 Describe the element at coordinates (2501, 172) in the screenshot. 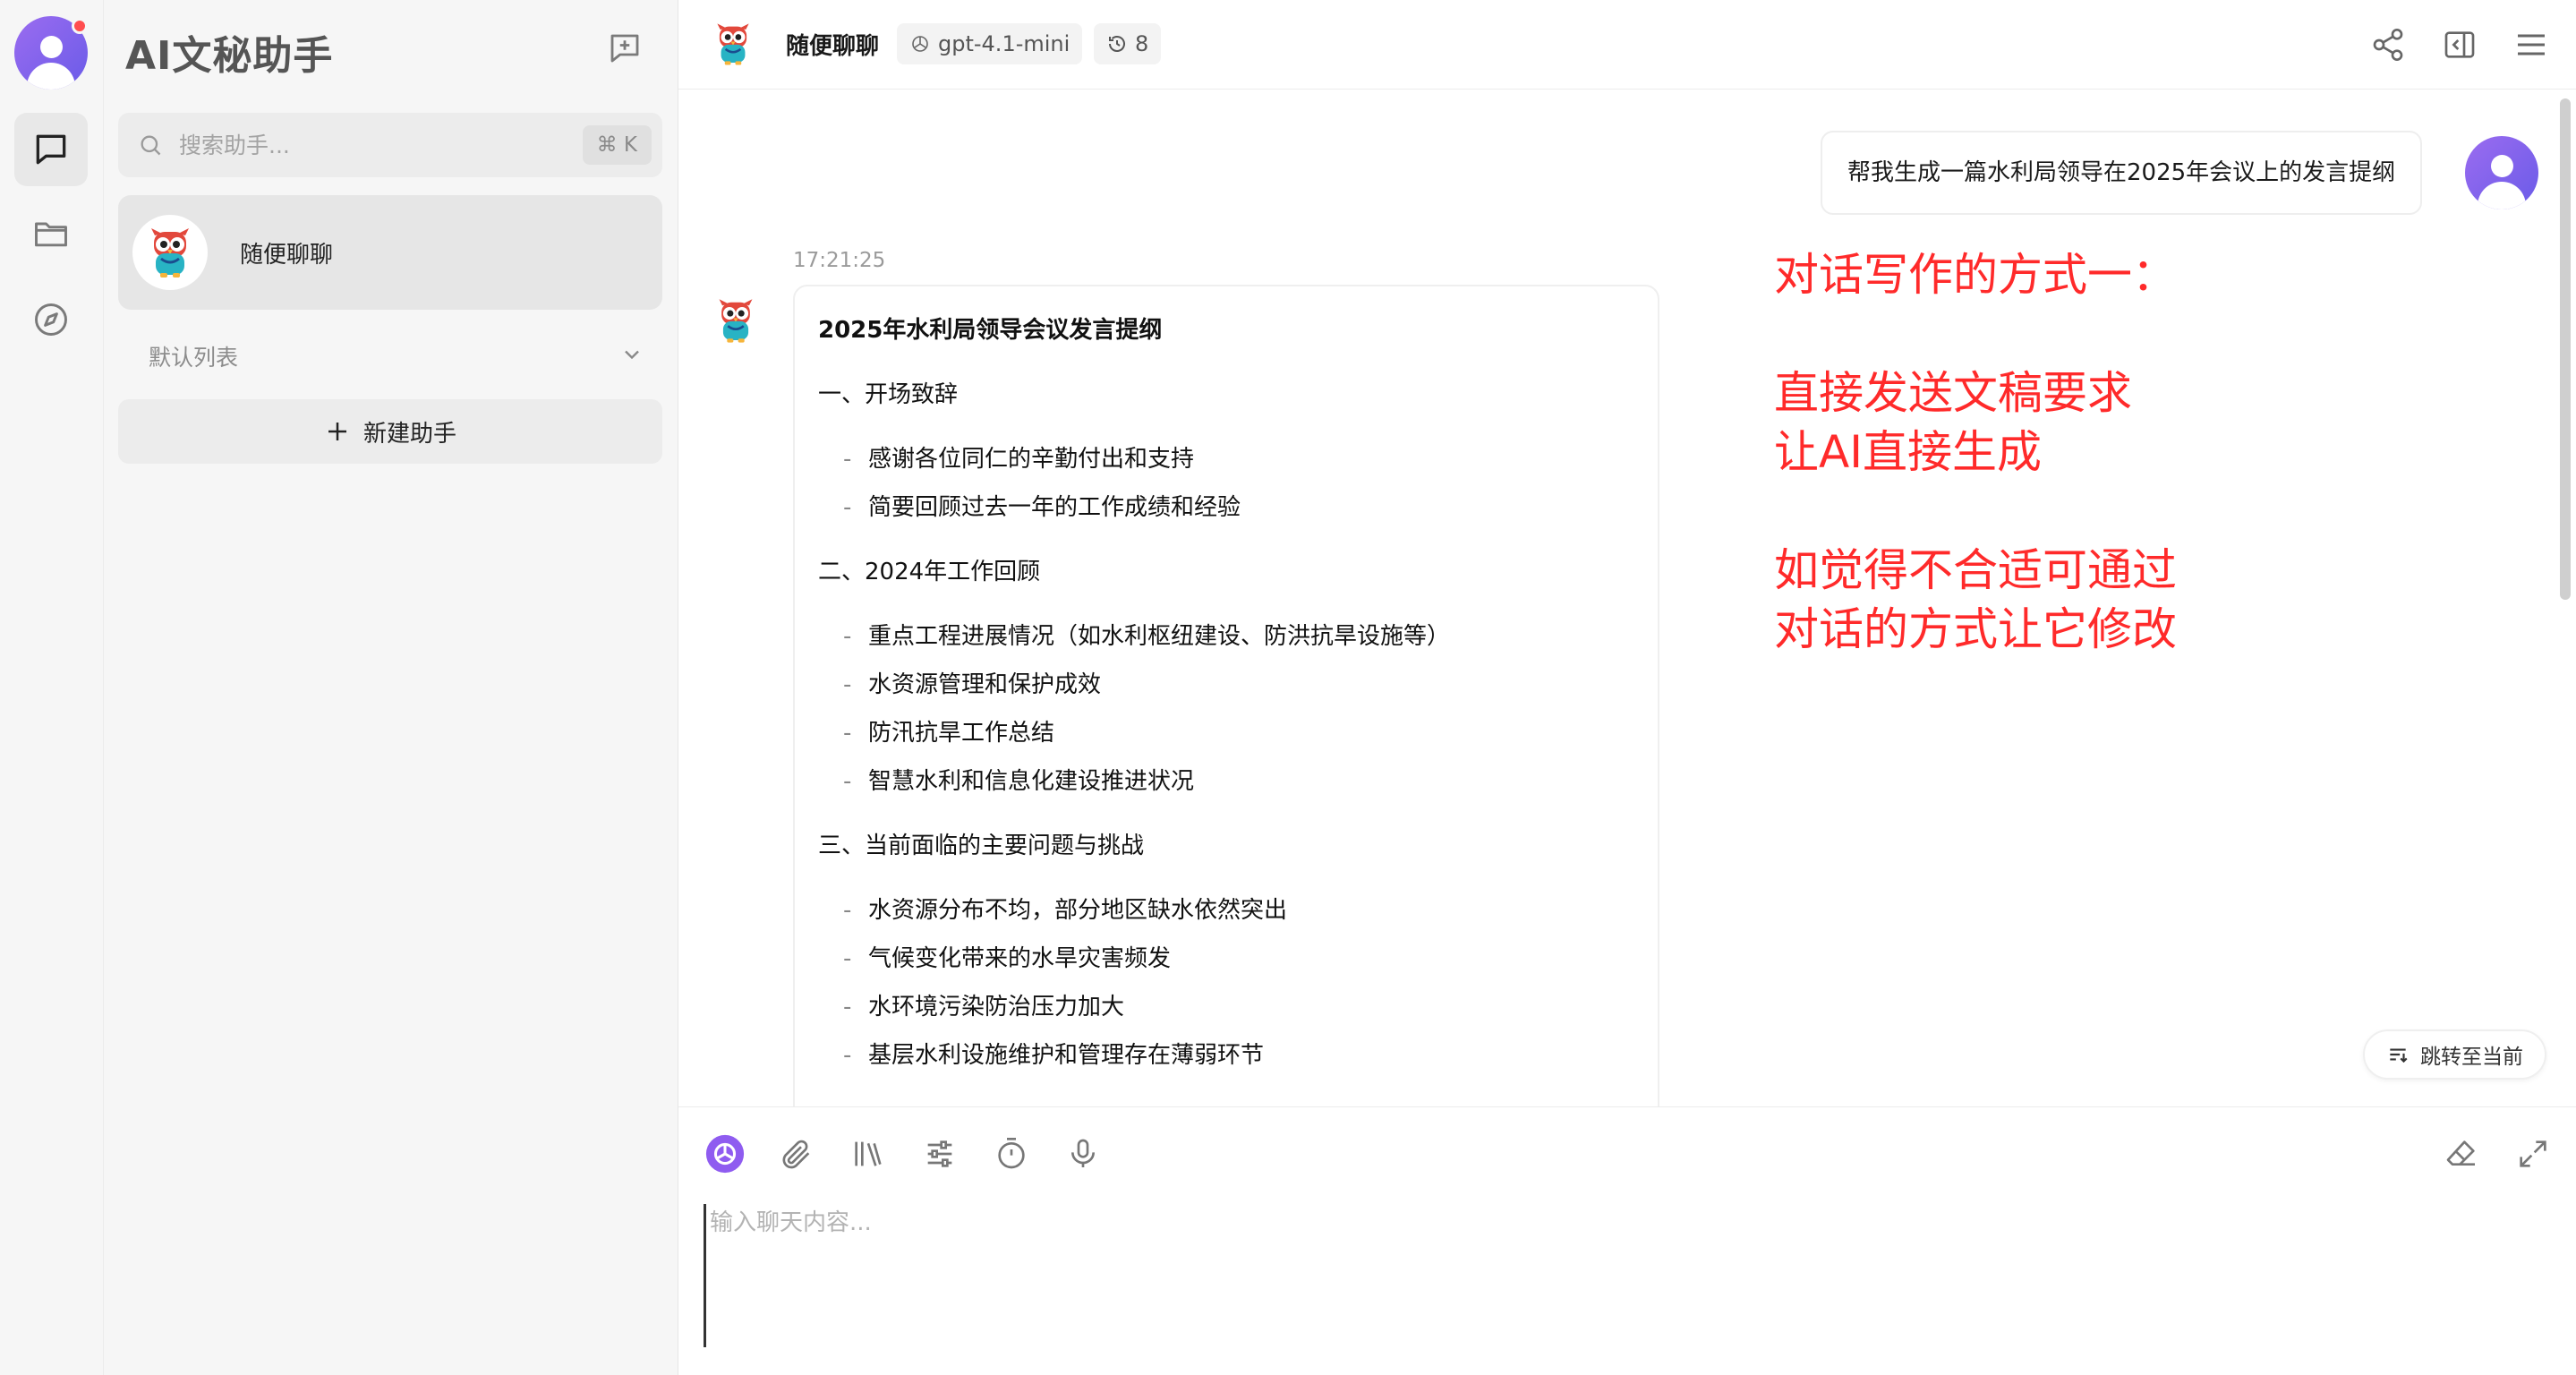

I see `user-message-avatar` at that location.